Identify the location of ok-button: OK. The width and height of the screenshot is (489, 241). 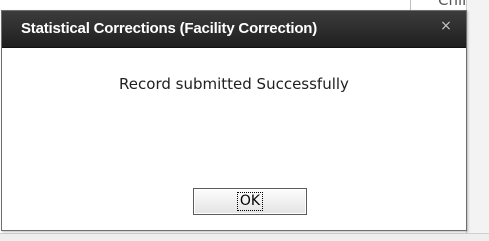
(250, 201).